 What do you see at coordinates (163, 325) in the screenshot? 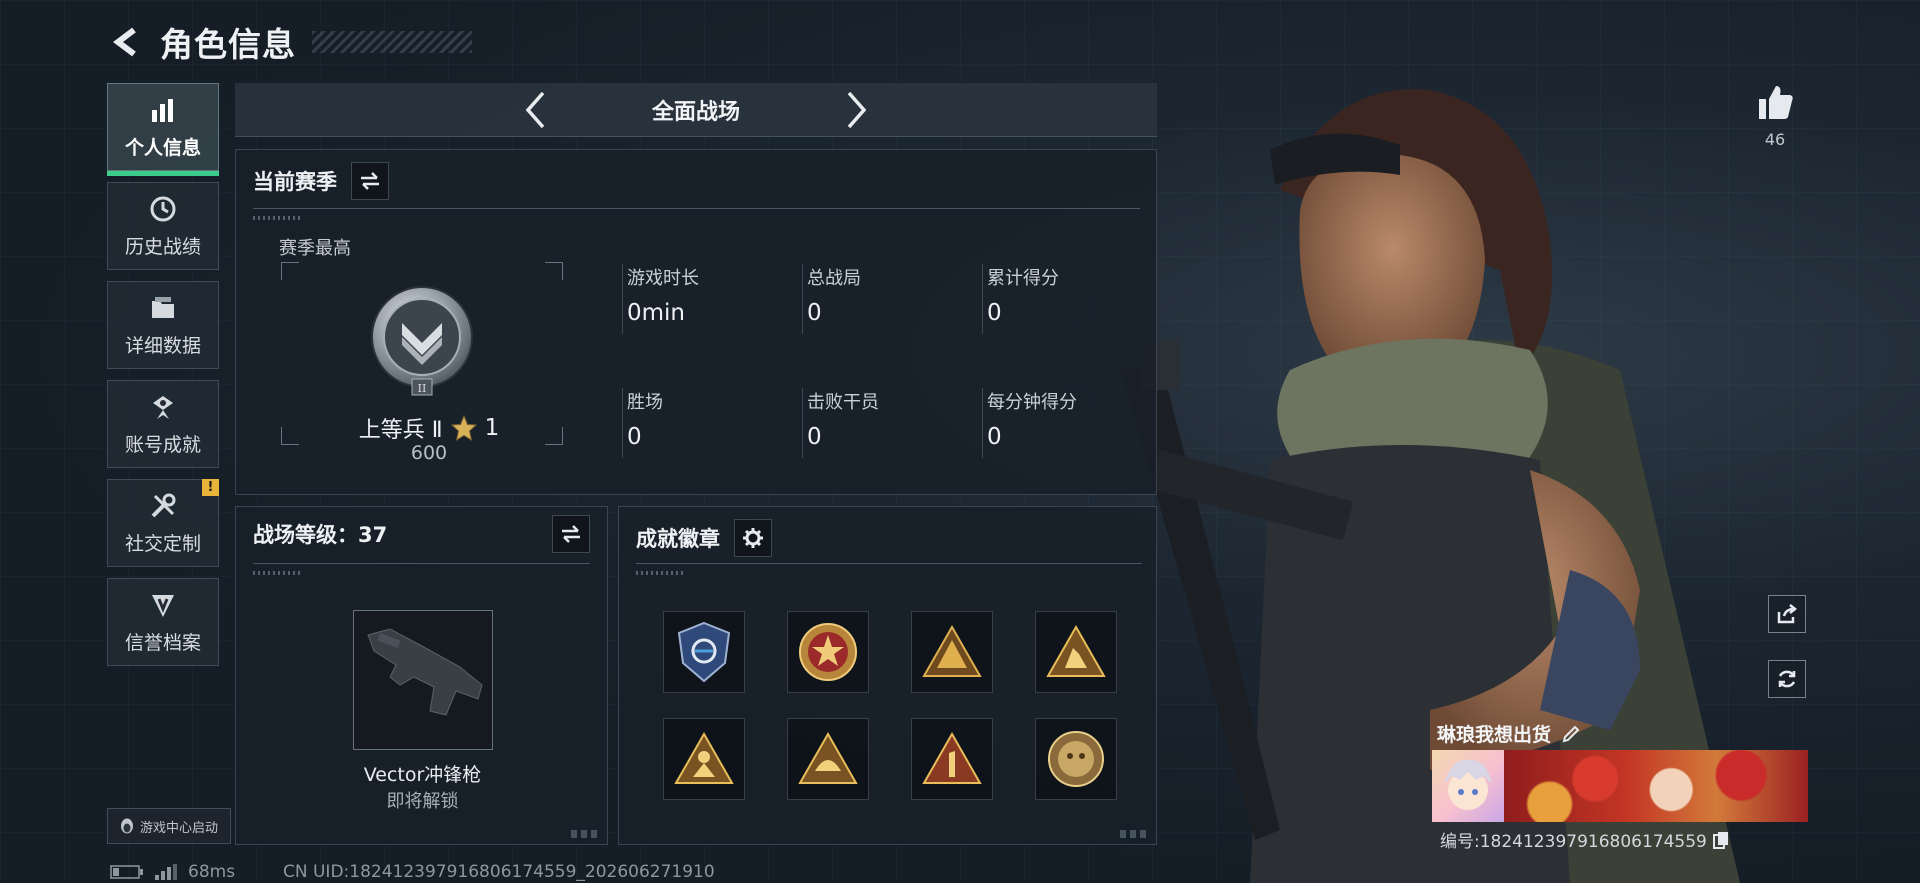
I see `nav-item-detailed-data: 详细数据` at bounding box center [163, 325].